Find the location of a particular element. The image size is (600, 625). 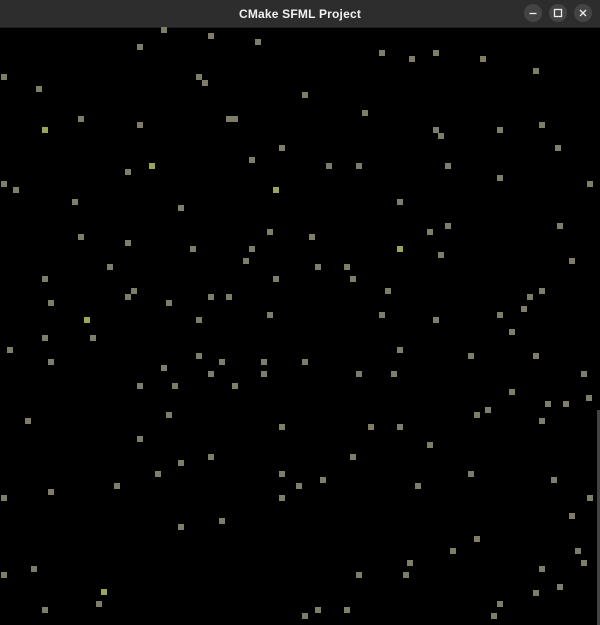

close-button is located at coordinates (583, 13).